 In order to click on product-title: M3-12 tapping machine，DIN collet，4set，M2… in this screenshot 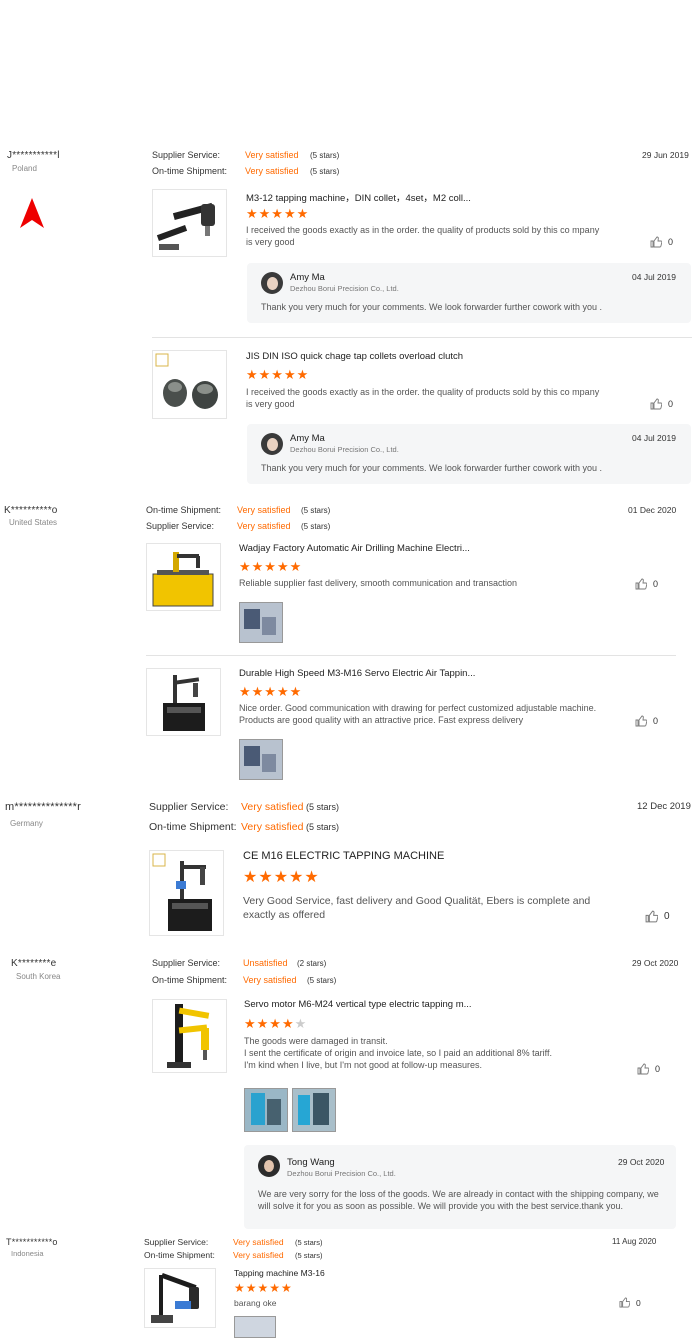, I will do `click(358, 197)`.